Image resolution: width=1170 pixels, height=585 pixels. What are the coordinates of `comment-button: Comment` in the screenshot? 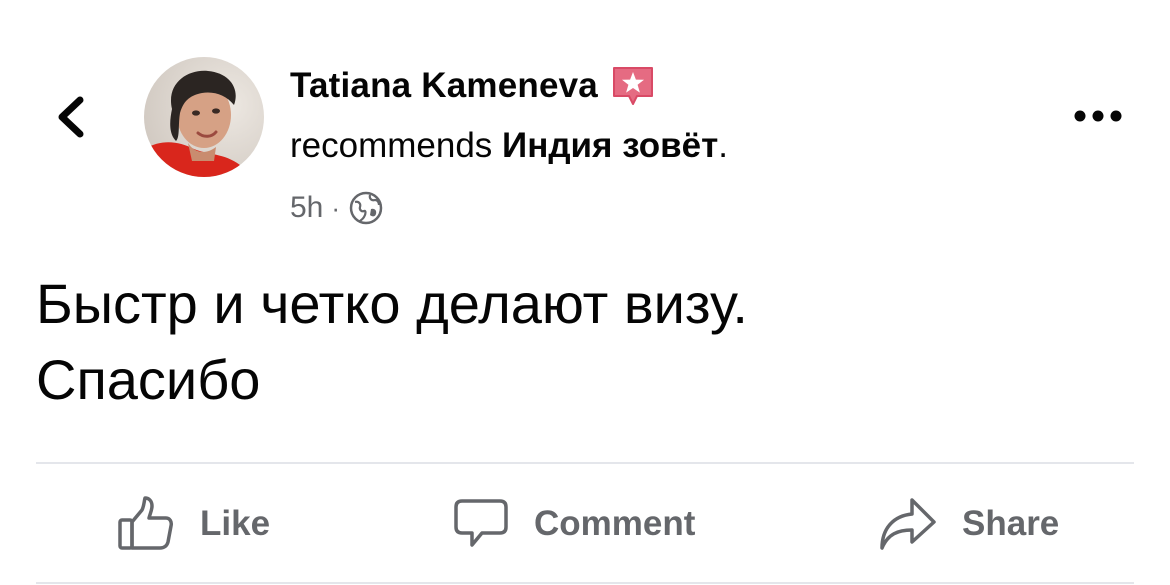 It's located at (573, 524).